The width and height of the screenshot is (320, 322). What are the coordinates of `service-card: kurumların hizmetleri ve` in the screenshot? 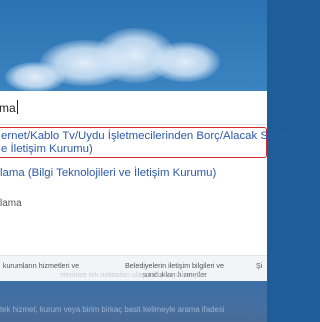 It's located at (43, 265).